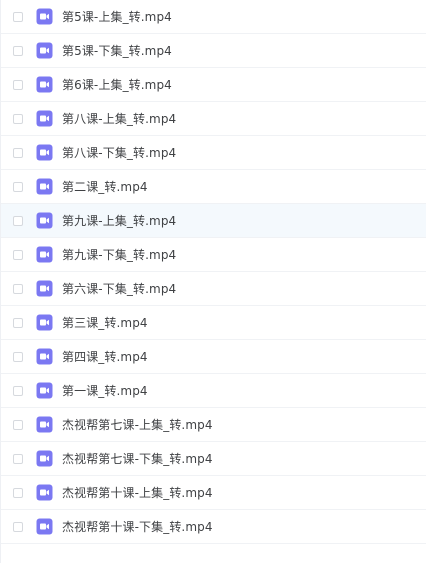 The image size is (426, 563). I want to click on file-name: 杰视帮第十课-上集_转.mp4, so click(137, 493).